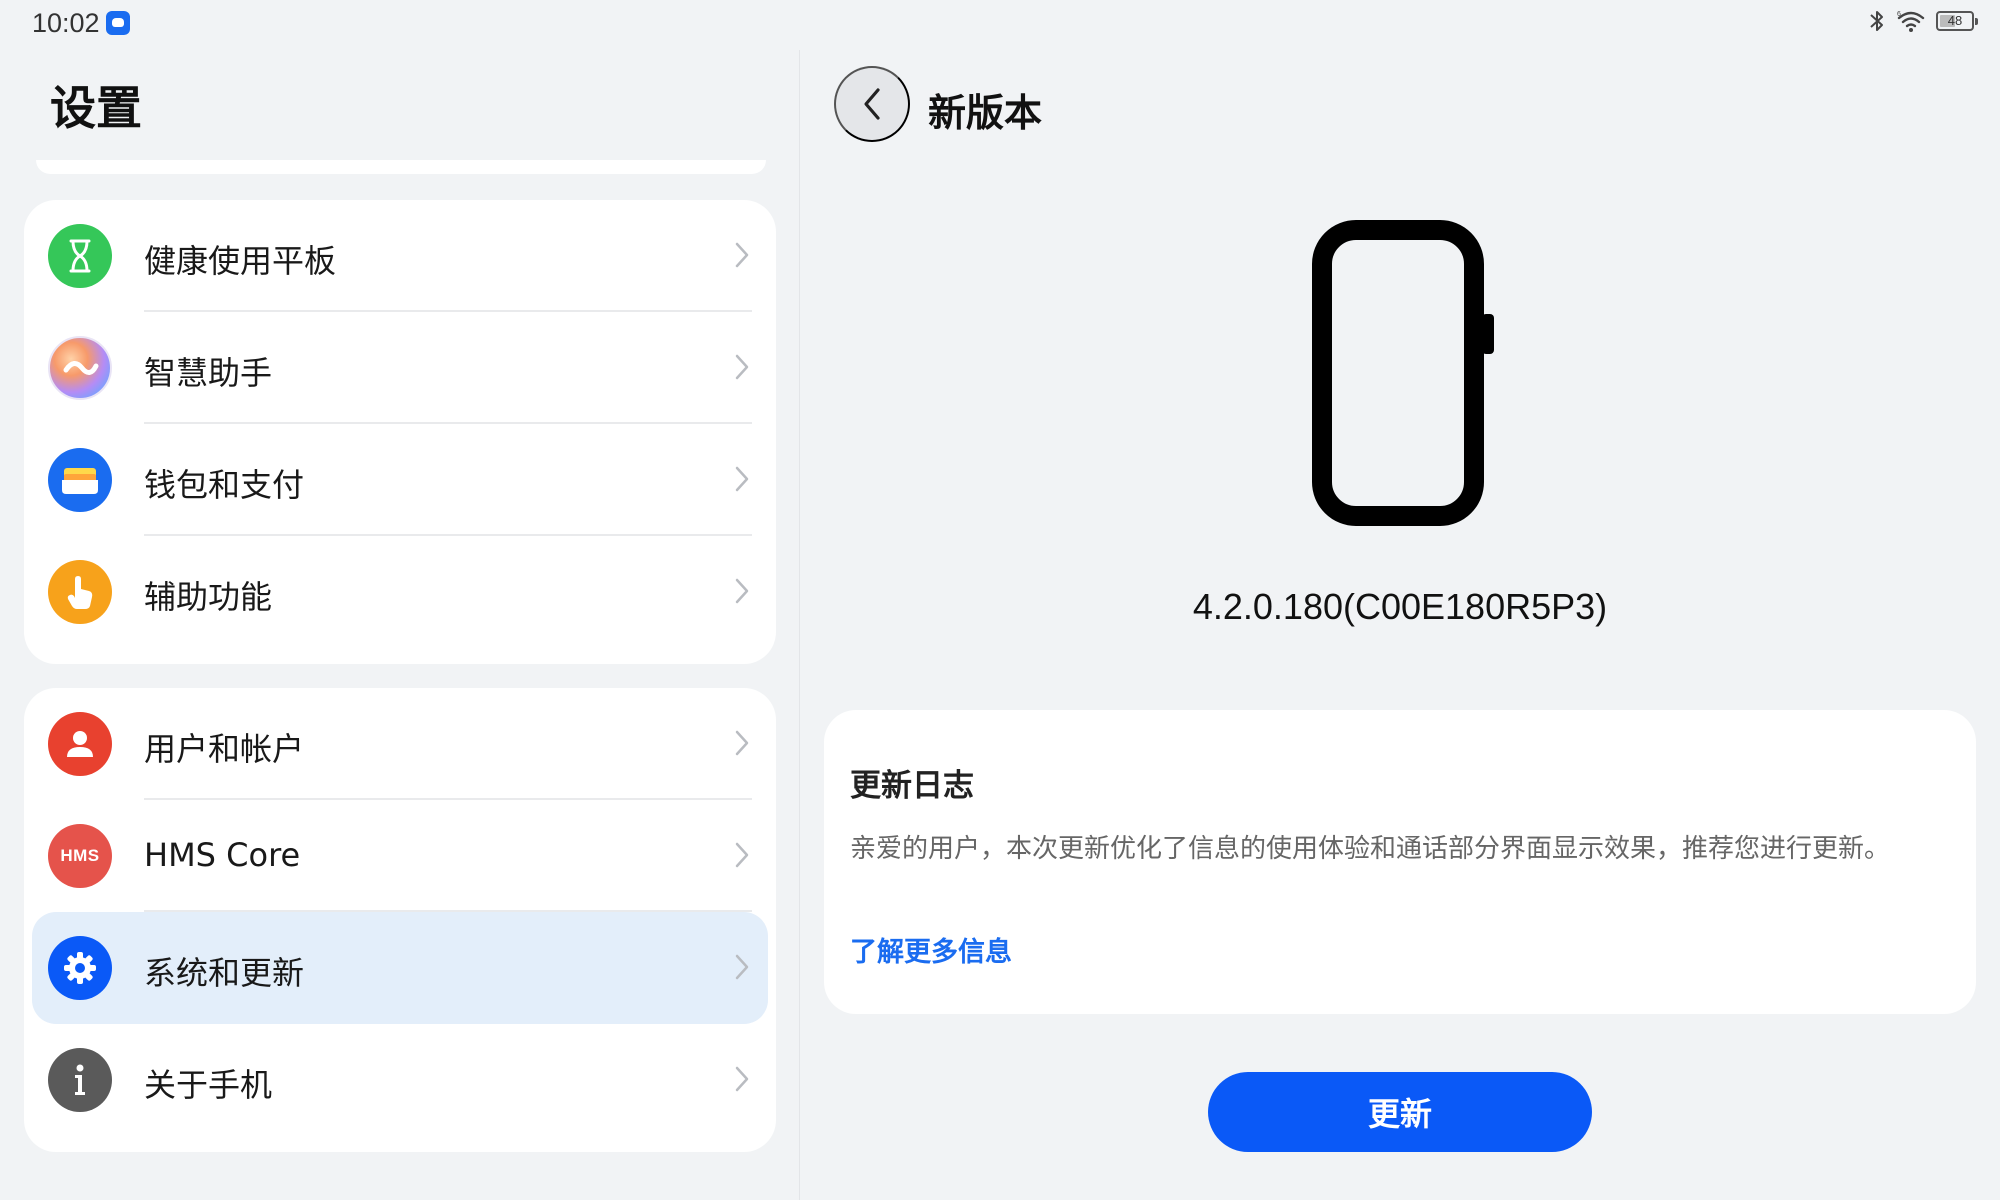 This screenshot has width=2000, height=1200. I want to click on info-icon, so click(80, 1080).